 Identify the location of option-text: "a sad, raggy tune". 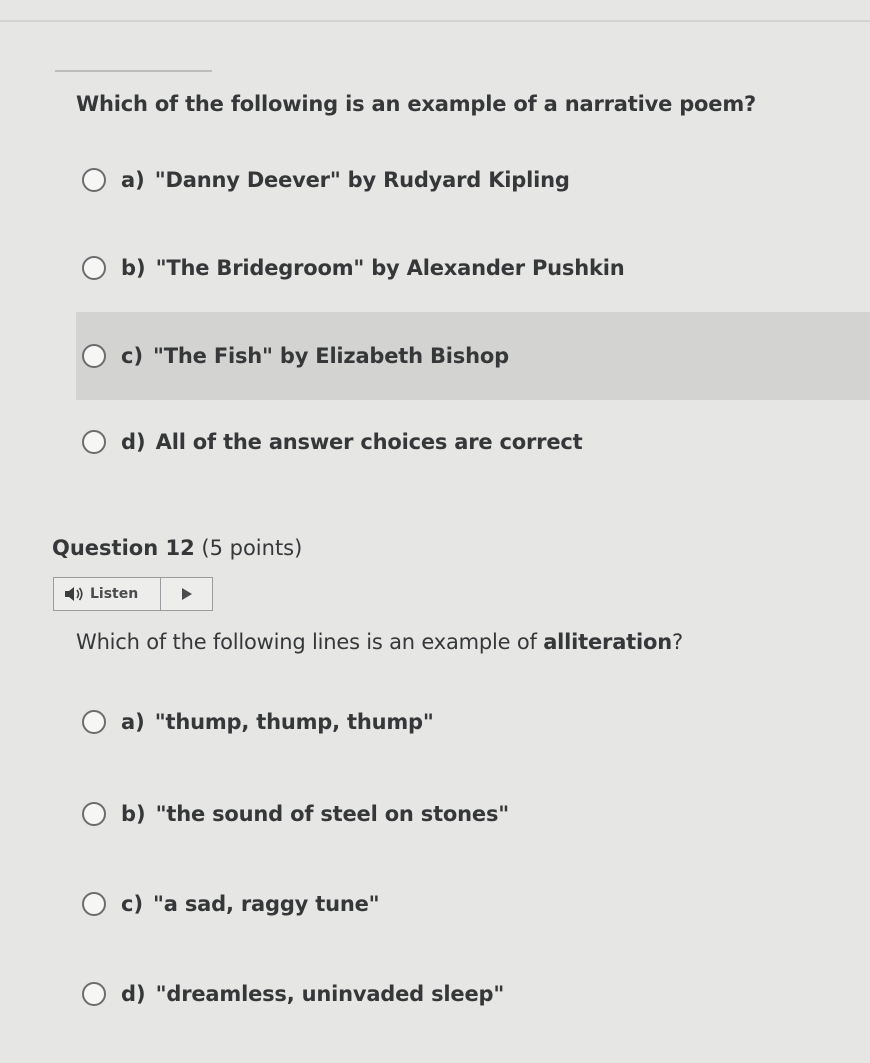
(266, 904).